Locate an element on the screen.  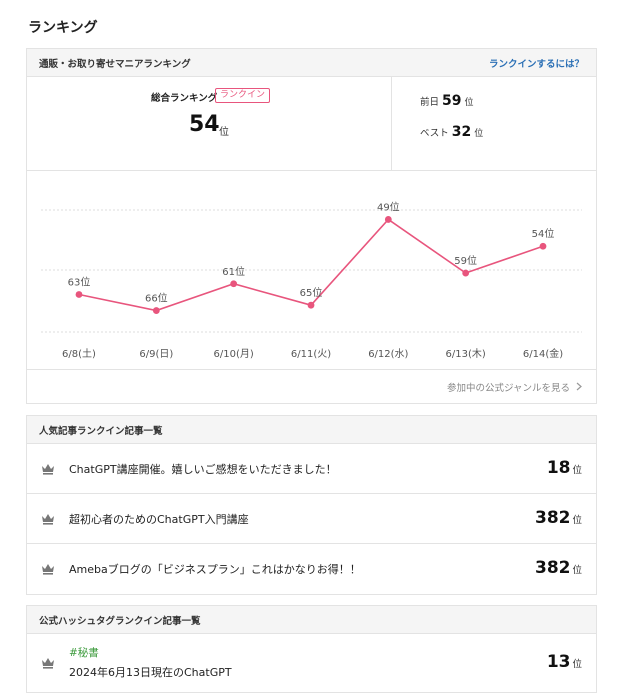
best-rank-label: ベスト is located at coordinates (434, 133).